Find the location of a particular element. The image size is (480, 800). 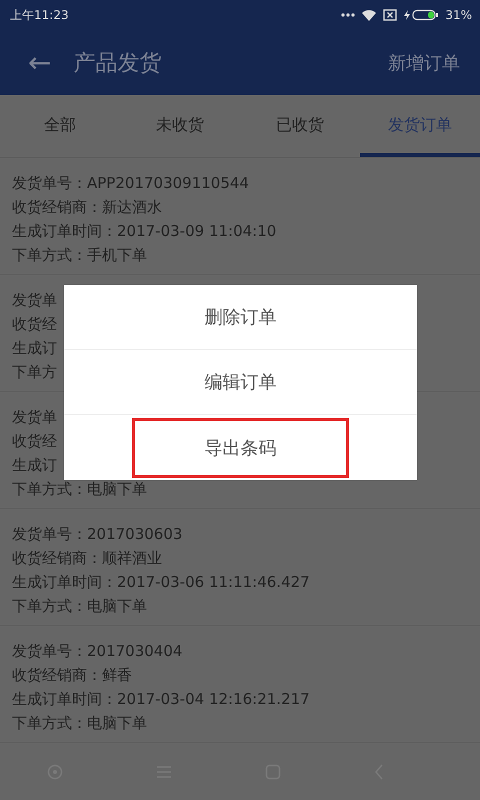

order-field: 下单方式：手机下单 is located at coordinates (79, 255).